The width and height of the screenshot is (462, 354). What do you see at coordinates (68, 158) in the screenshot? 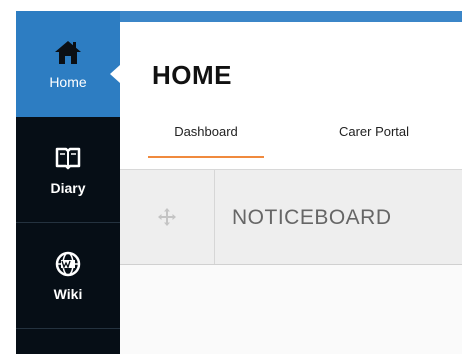
I see `book-icon` at bounding box center [68, 158].